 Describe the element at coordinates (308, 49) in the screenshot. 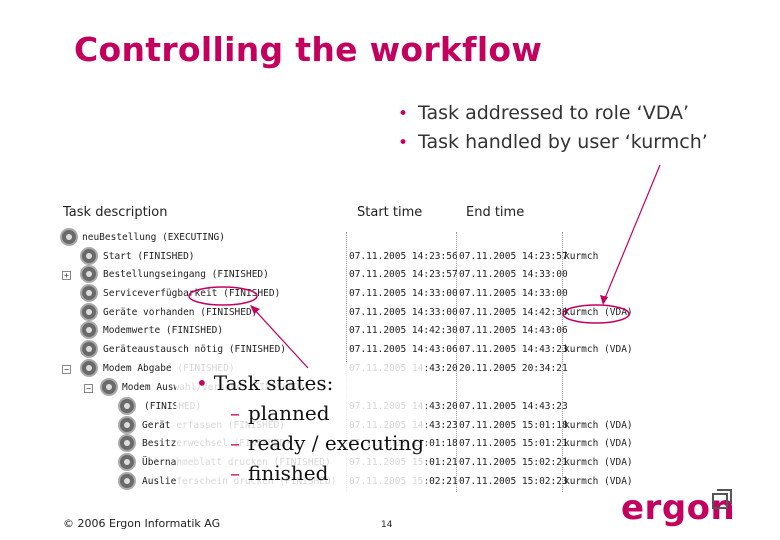

I see `slide-title: Controlling the workflow` at that location.